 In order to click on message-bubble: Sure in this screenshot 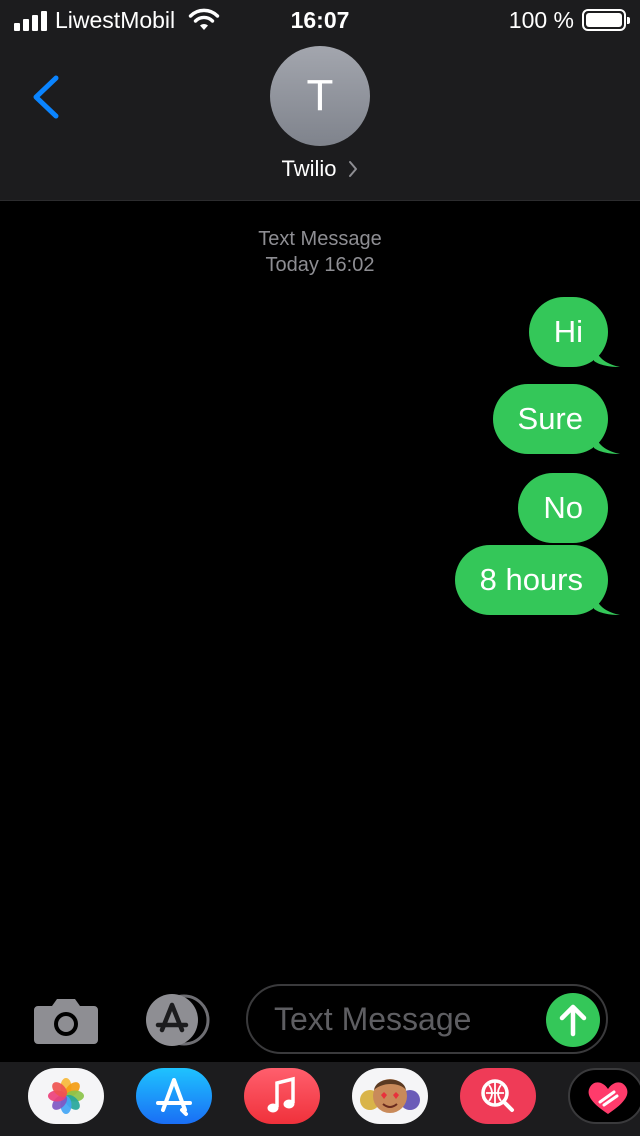, I will do `click(556, 419)`.